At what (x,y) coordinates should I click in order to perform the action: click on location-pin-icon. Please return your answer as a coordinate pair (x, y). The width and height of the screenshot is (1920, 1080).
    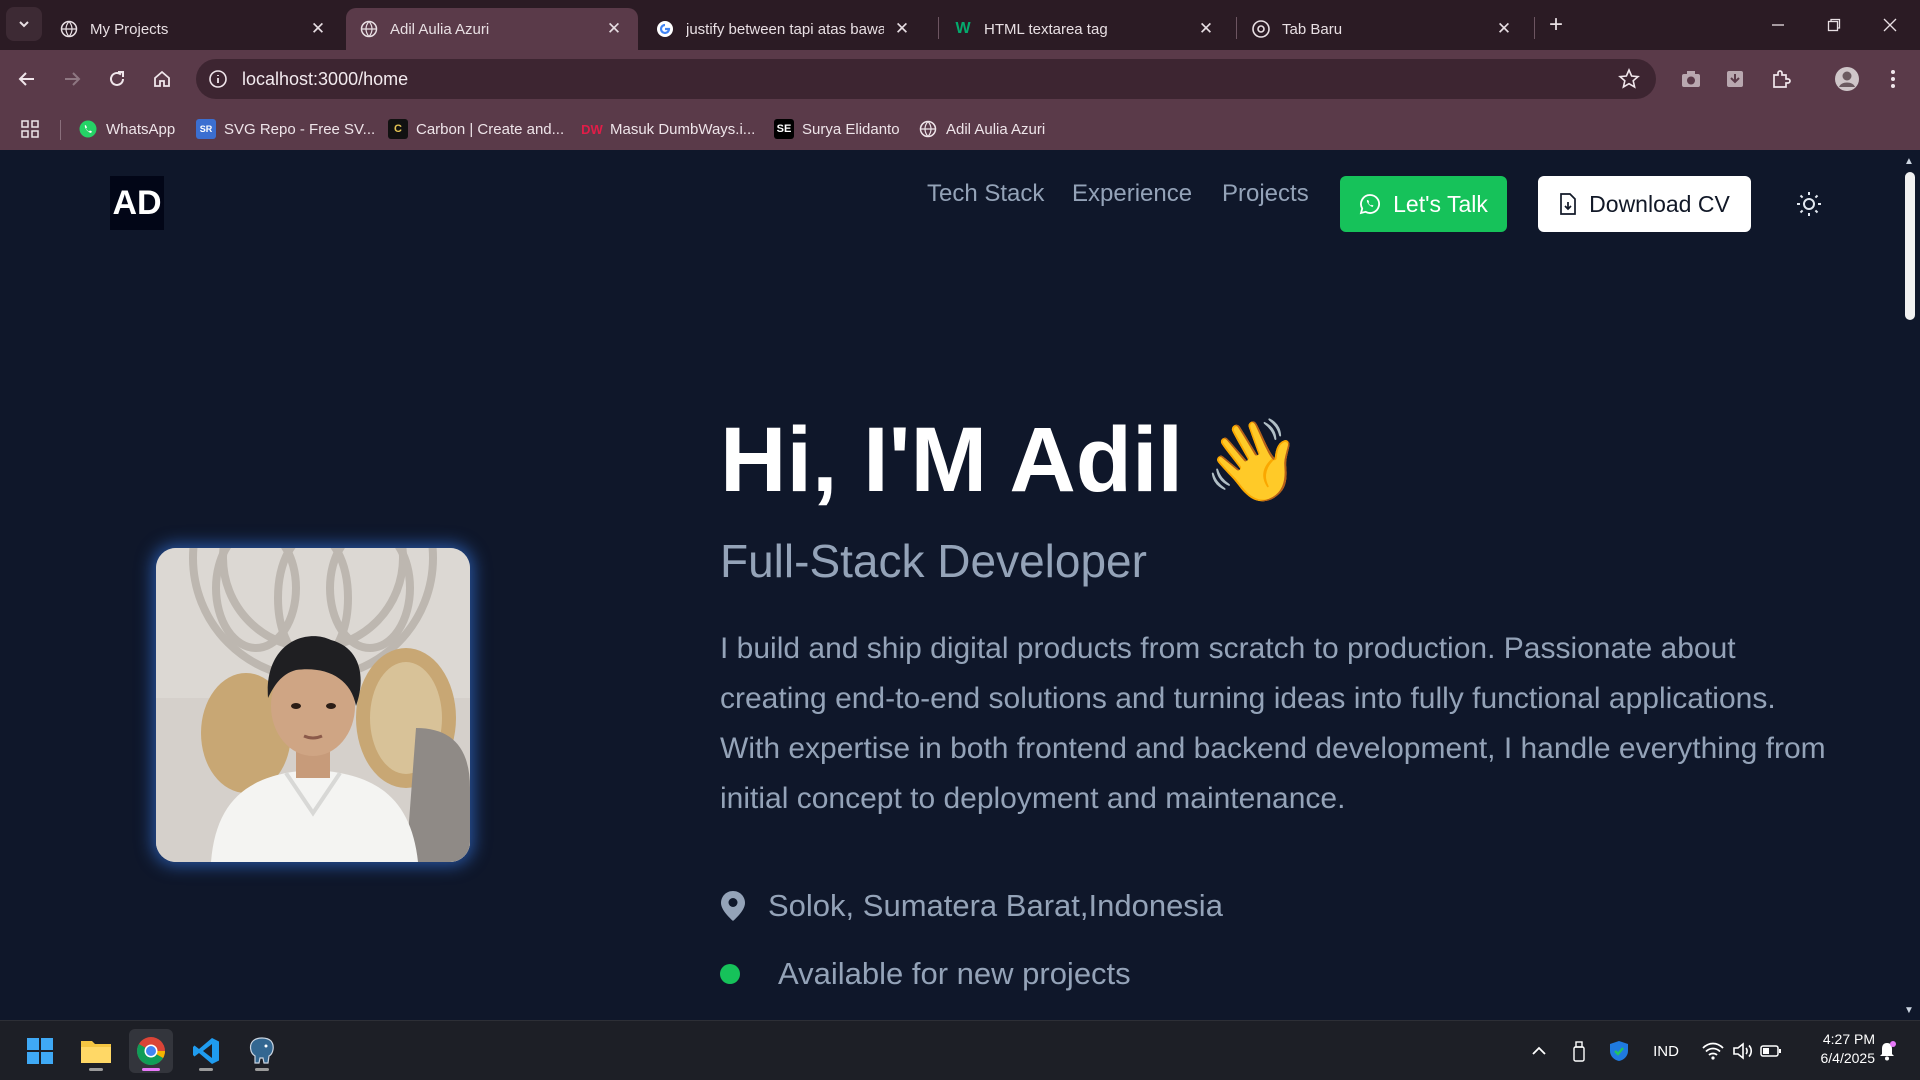
    Looking at the image, I should click on (733, 906).